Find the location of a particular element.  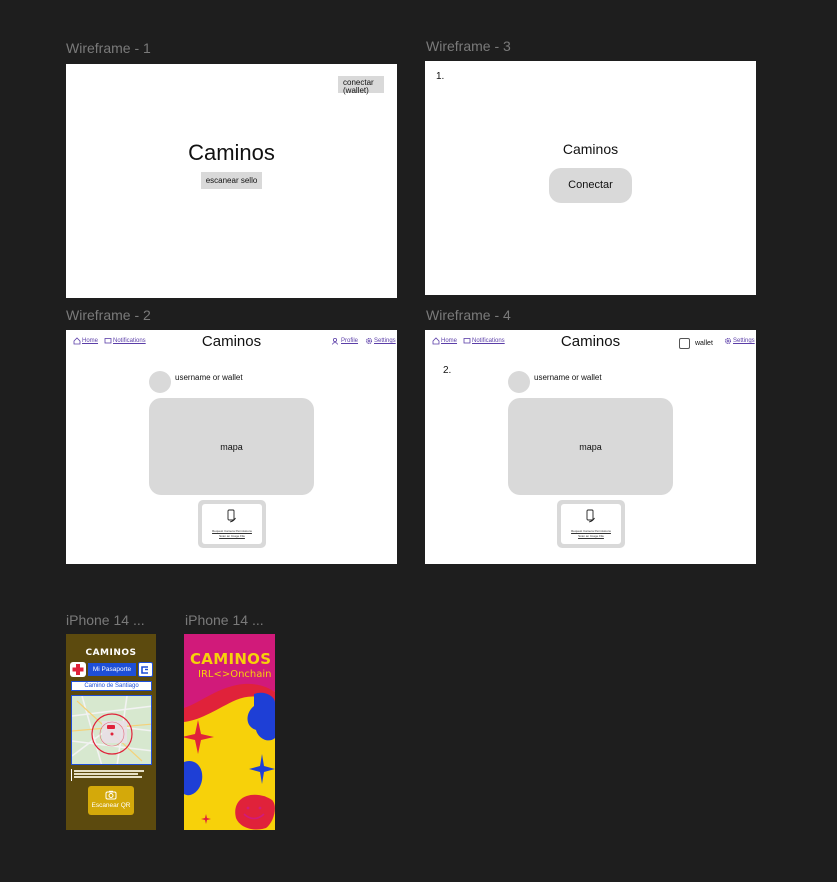

iphone-splash-frame: CAMINOS IRL<>Onchain is located at coordinates (229, 732).